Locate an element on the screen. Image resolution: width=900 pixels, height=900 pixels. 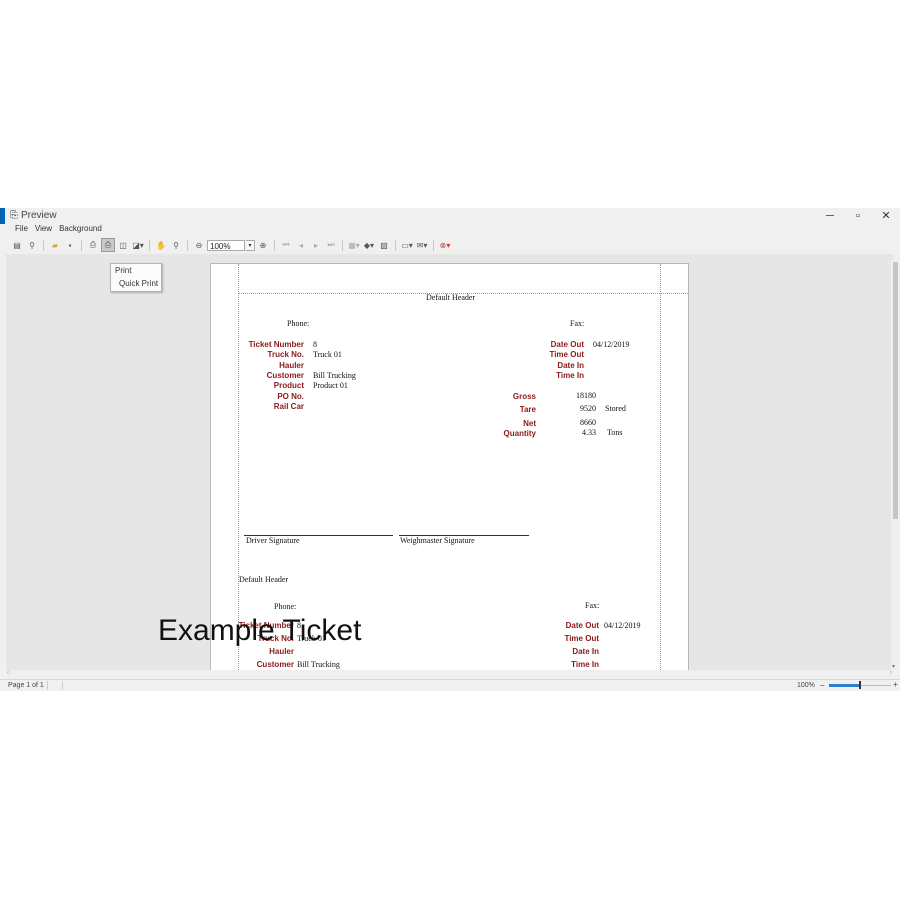
multiple-pages-icon: ▦▾ is located at coordinates (354, 245).